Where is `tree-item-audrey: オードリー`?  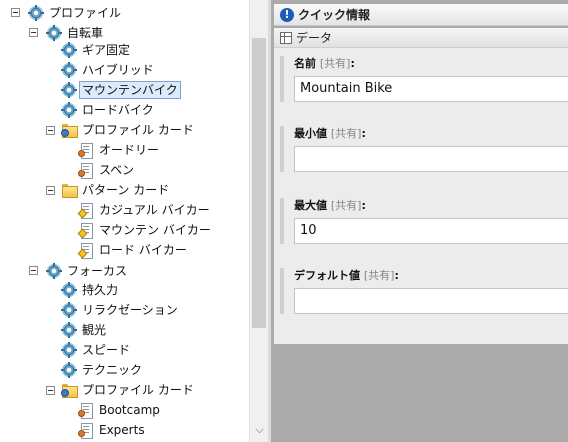 tree-item-audrey: オードリー is located at coordinates (120, 150).